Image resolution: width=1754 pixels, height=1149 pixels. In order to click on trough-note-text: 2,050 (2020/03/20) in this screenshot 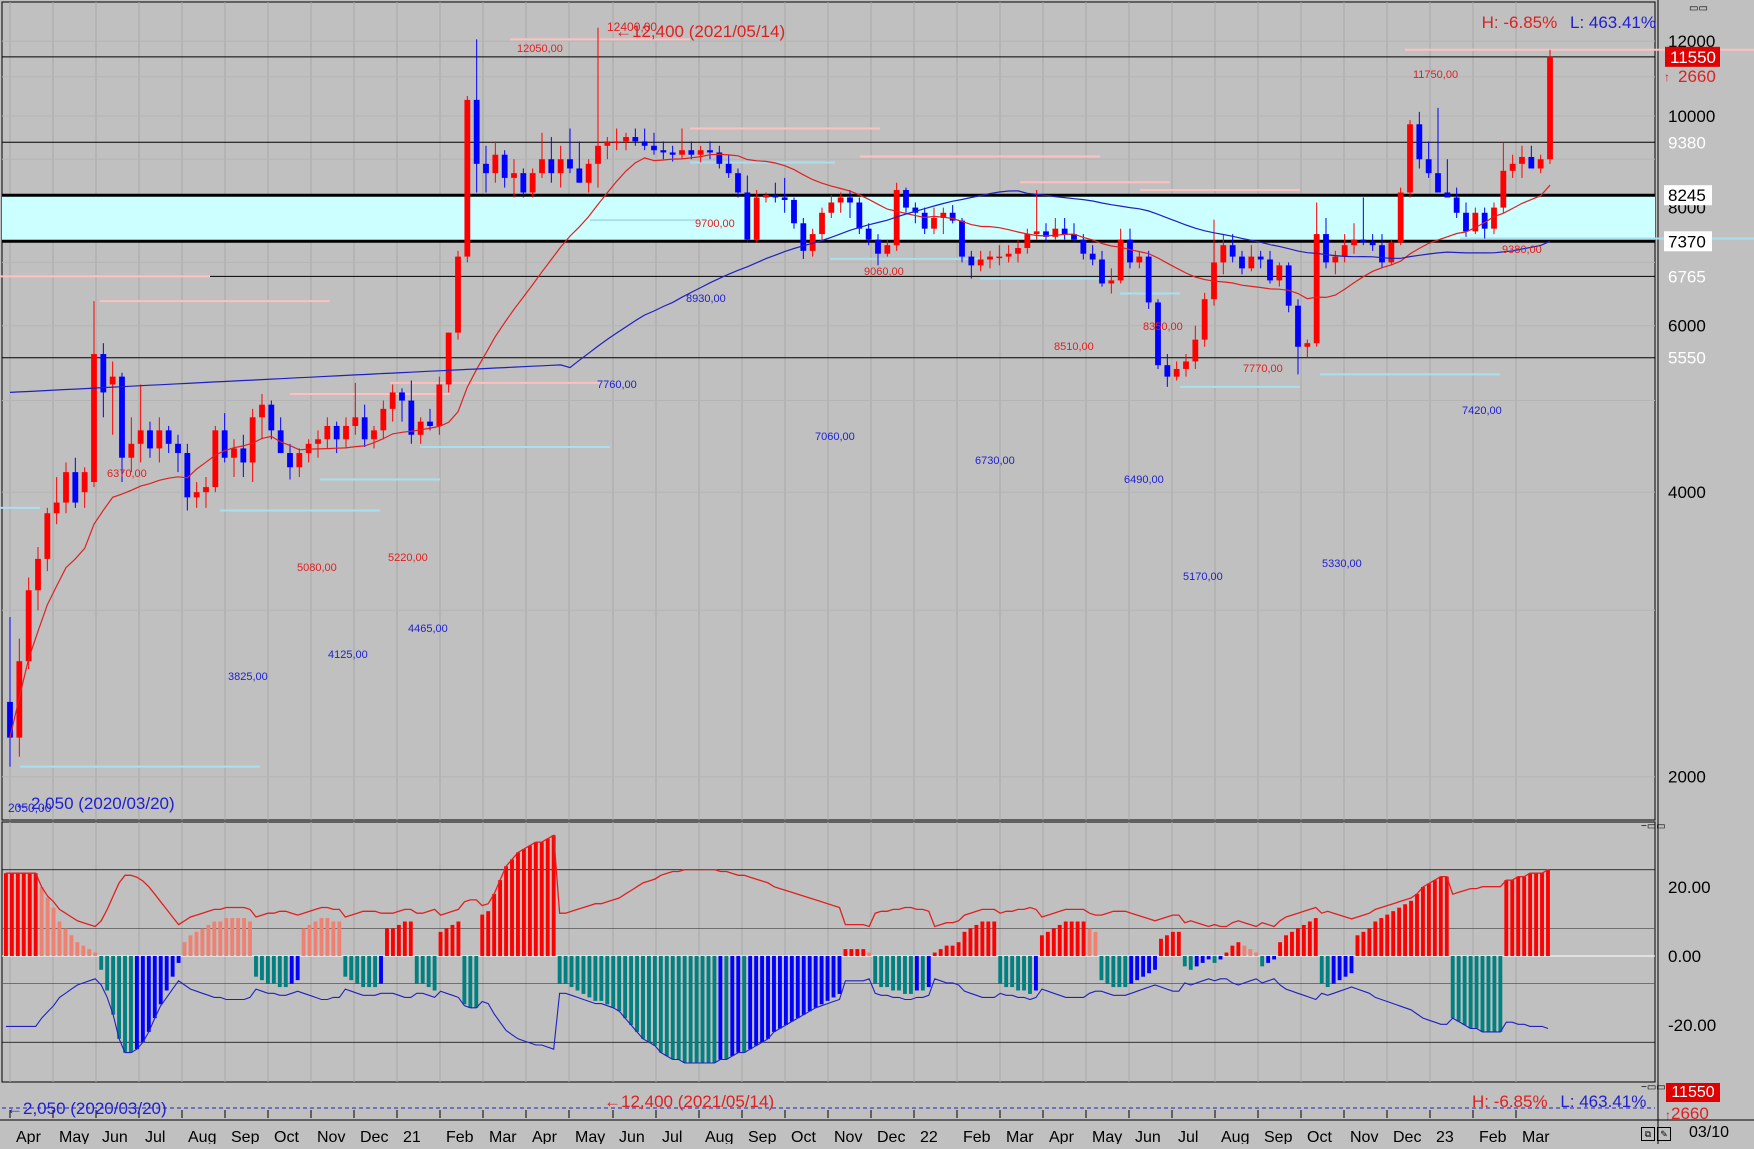, I will do `click(103, 803)`.